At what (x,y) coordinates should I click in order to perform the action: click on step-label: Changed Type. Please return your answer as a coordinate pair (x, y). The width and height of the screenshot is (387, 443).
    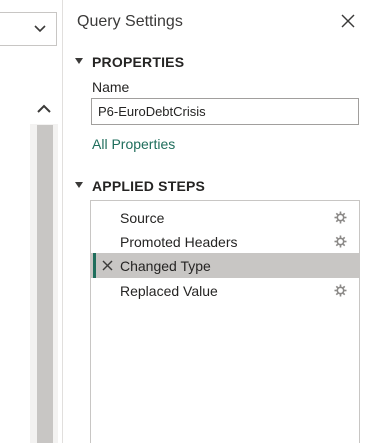
    Looking at the image, I should click on (165, 265).